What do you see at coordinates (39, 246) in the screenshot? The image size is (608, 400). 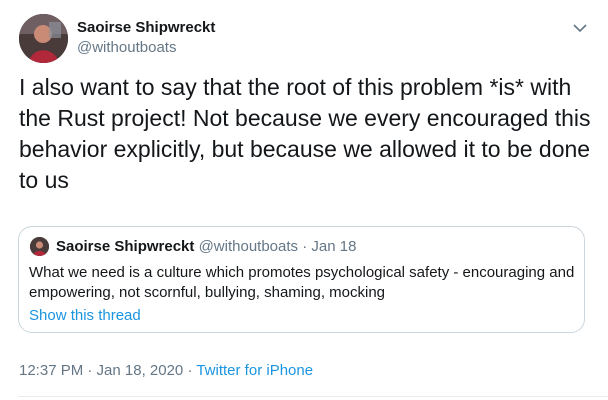 I see `quoted-avatar` at bounding box center [39, 246].